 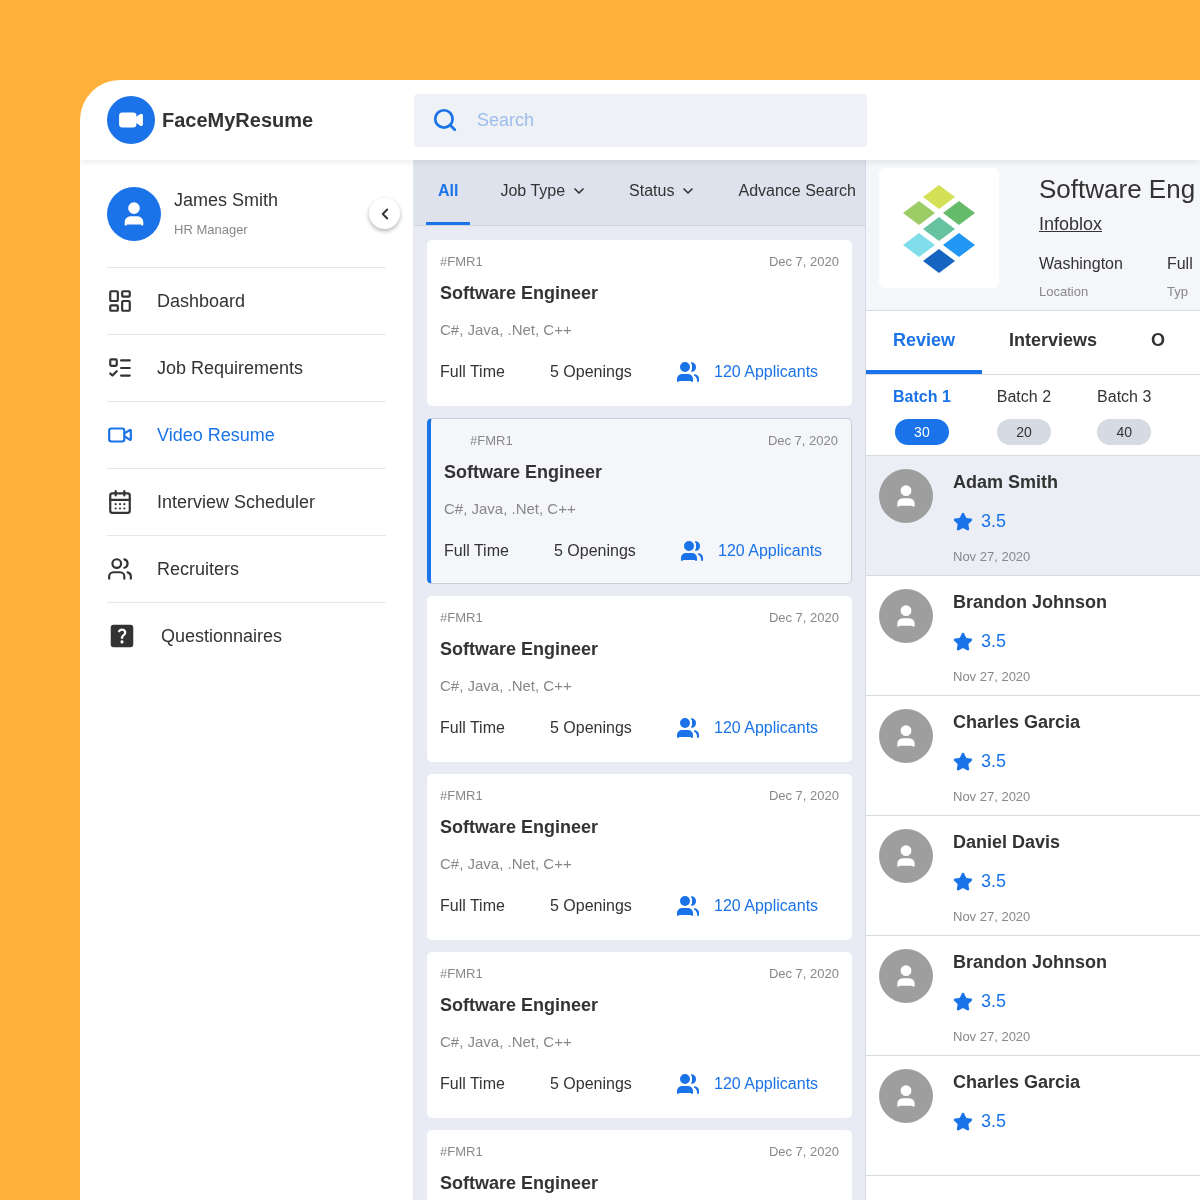 I want to click on batch-count: 20, so click(x=1023, y=432).